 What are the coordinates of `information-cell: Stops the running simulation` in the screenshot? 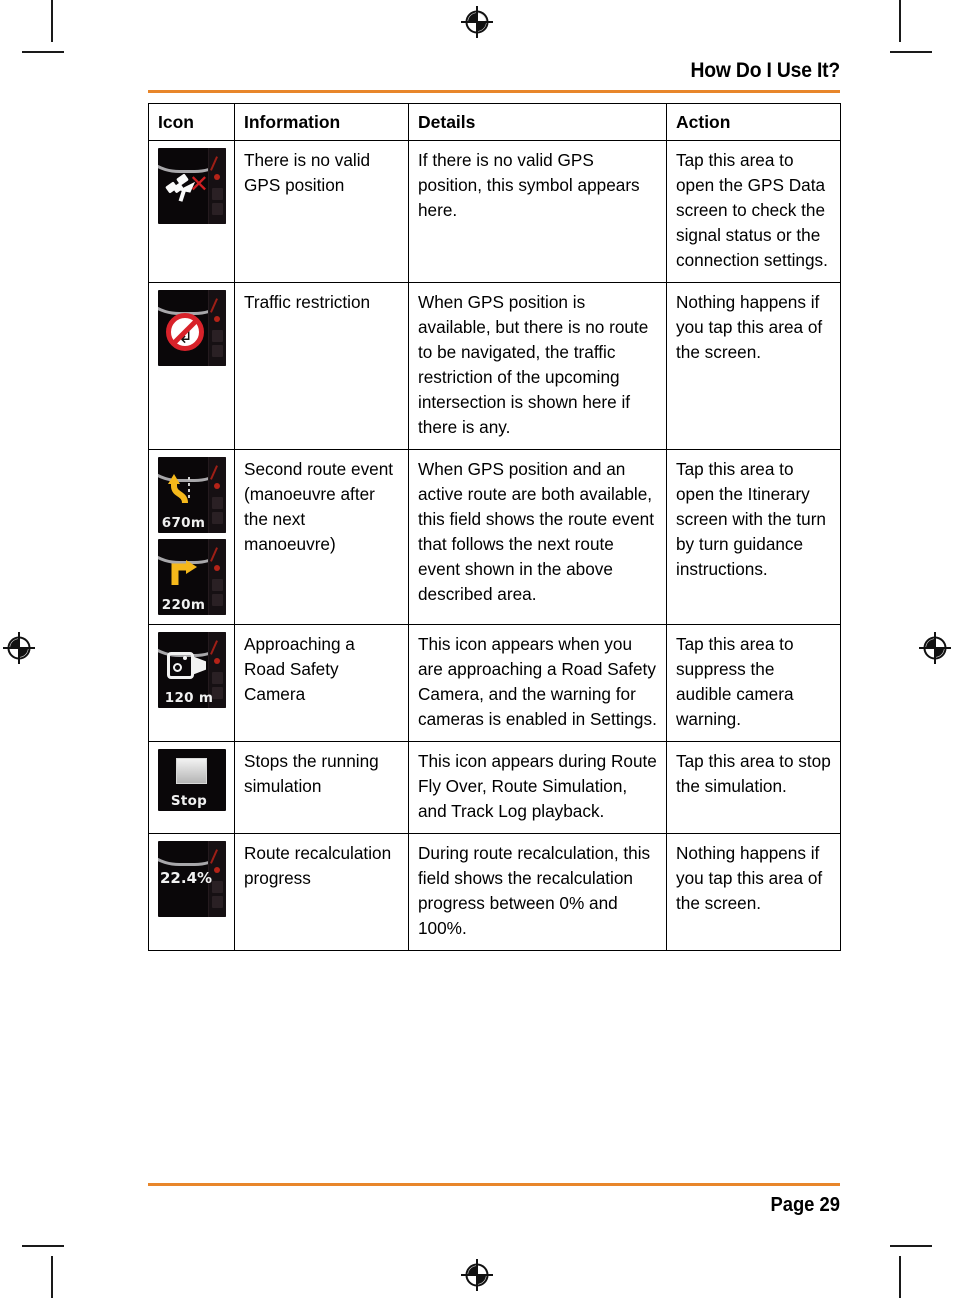 It's located at (321, 787).